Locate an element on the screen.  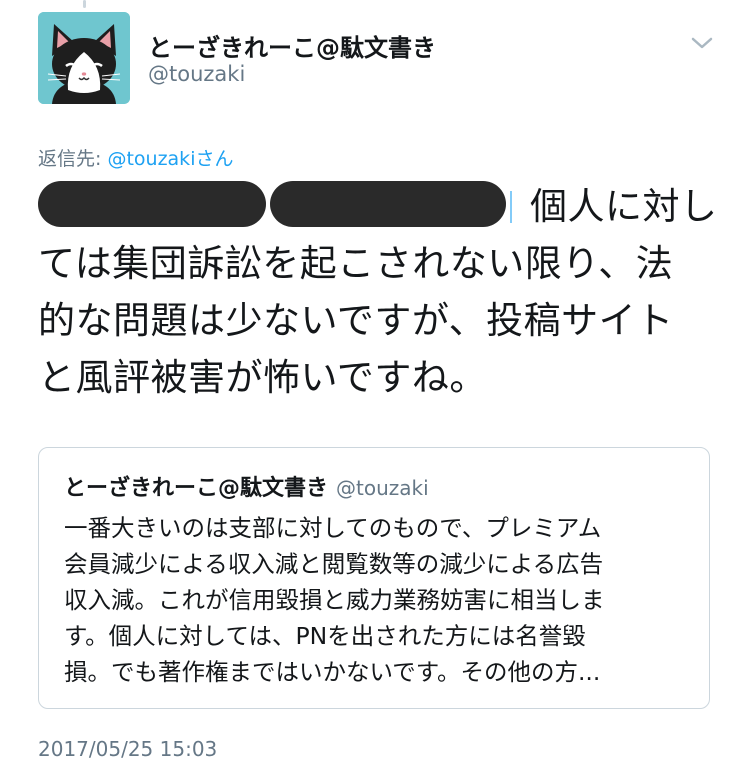
quoted-text-line: 収入減。これが信用毀損と威力業務妨害に相当しま is located at coordinates (334, 600).